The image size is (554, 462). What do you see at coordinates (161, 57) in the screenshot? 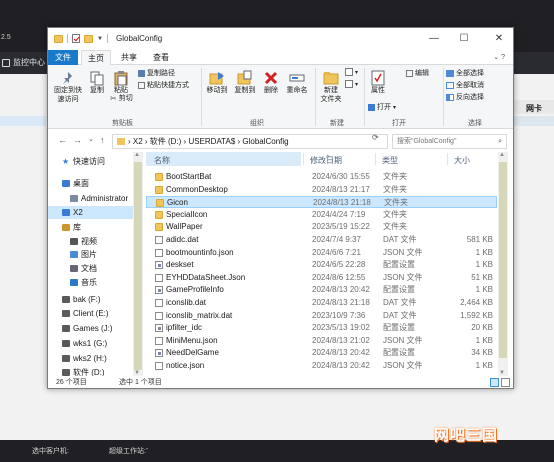
I see `tab-view: 查看` at bounding box center [161, 57].